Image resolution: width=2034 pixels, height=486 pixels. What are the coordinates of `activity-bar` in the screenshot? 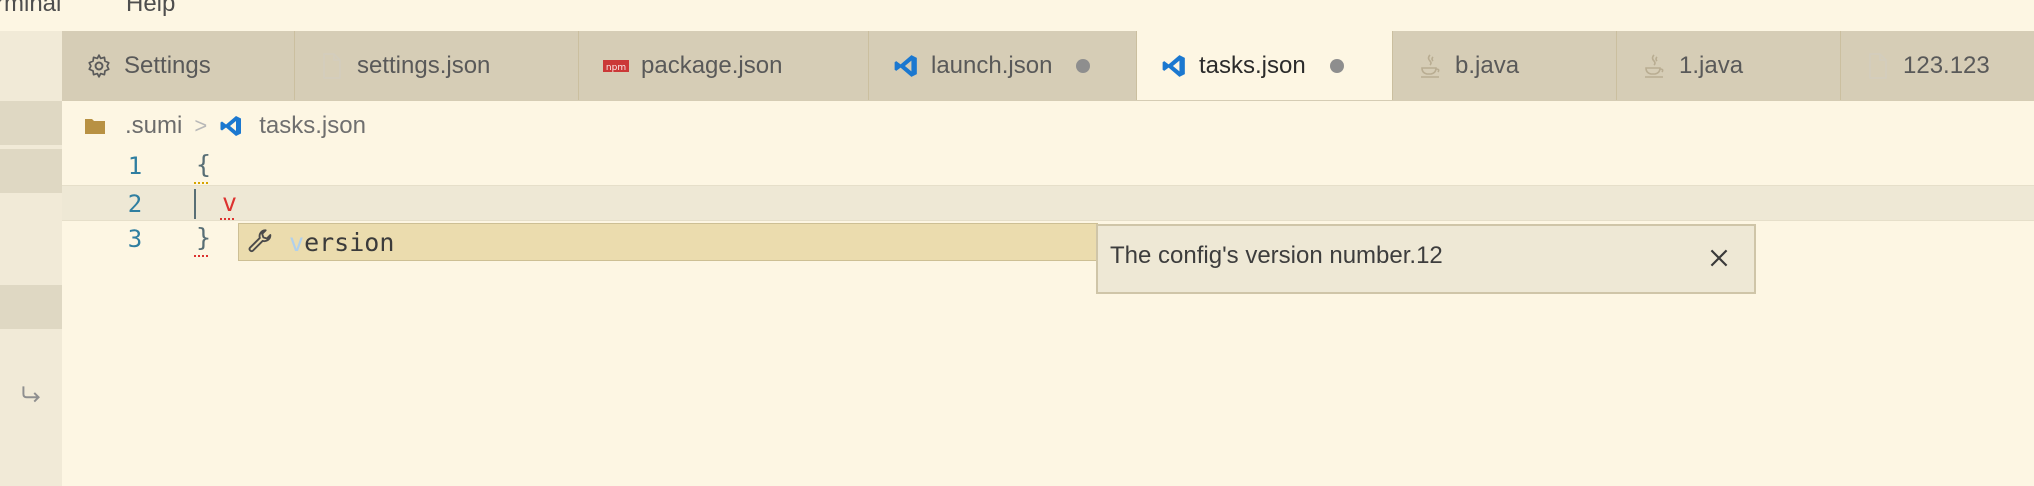 It's located at (31, 258).